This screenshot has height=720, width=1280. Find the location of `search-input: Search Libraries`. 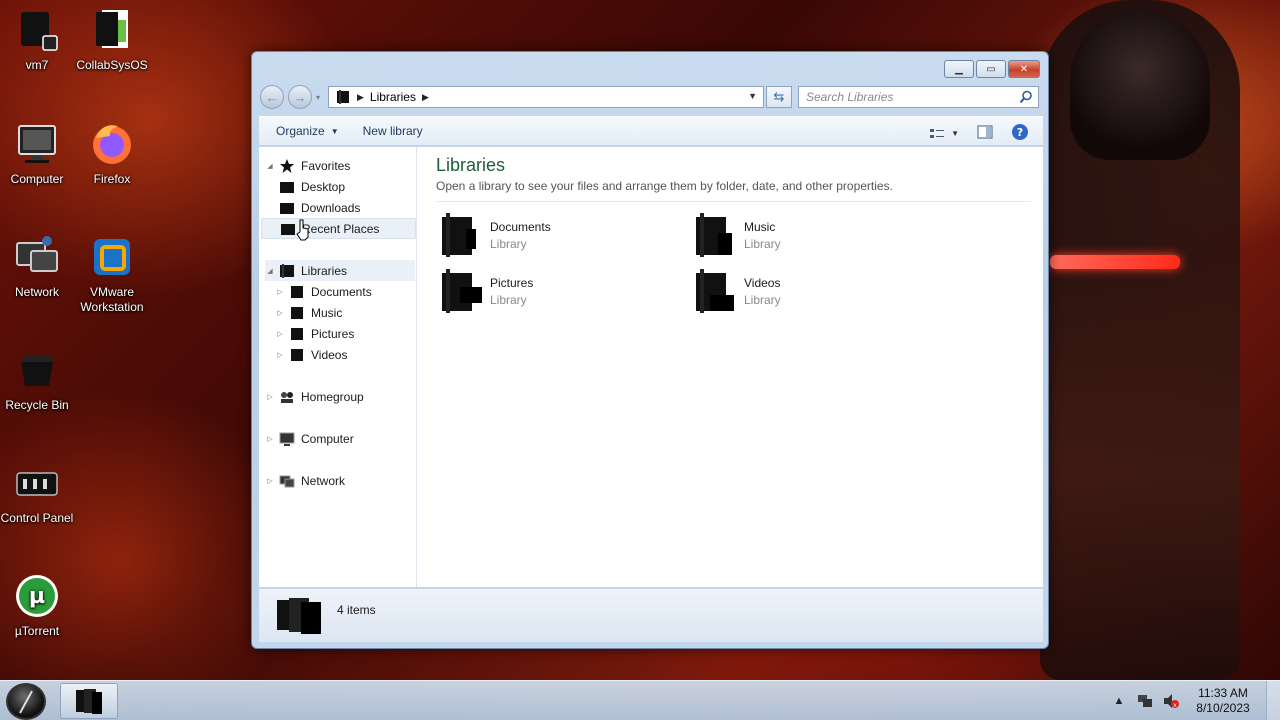

search-input: Search Libraries is located at coordinates (918, 97).